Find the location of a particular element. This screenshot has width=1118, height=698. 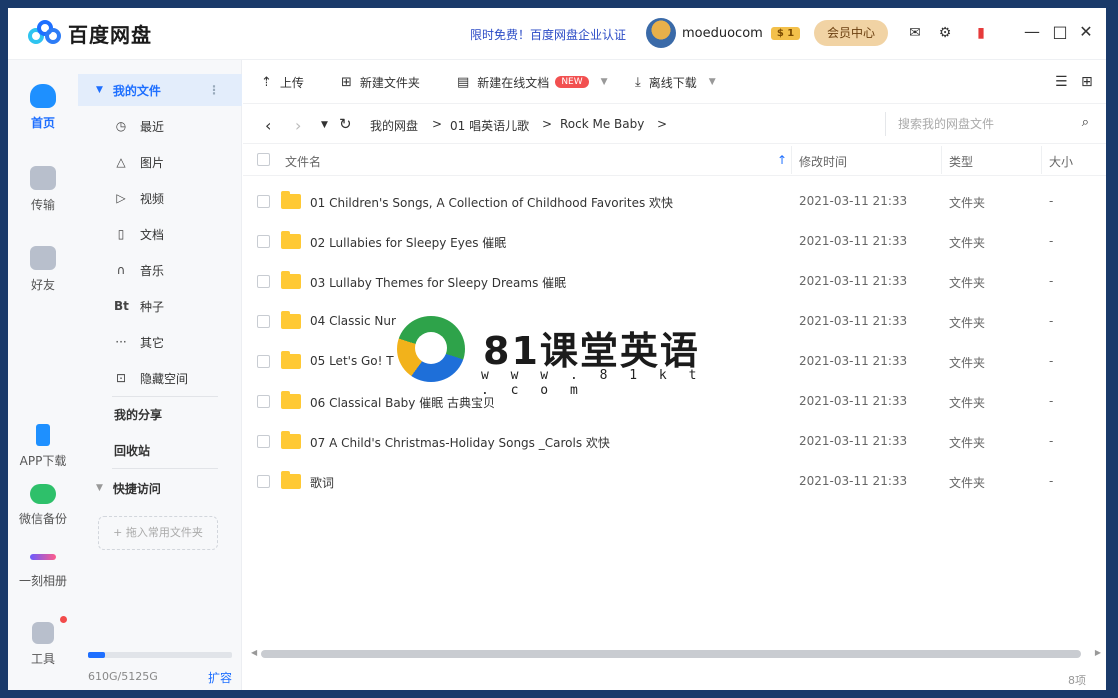

sidebar-item-documents: ▯ 文档 is located at coordinates (160, 234).